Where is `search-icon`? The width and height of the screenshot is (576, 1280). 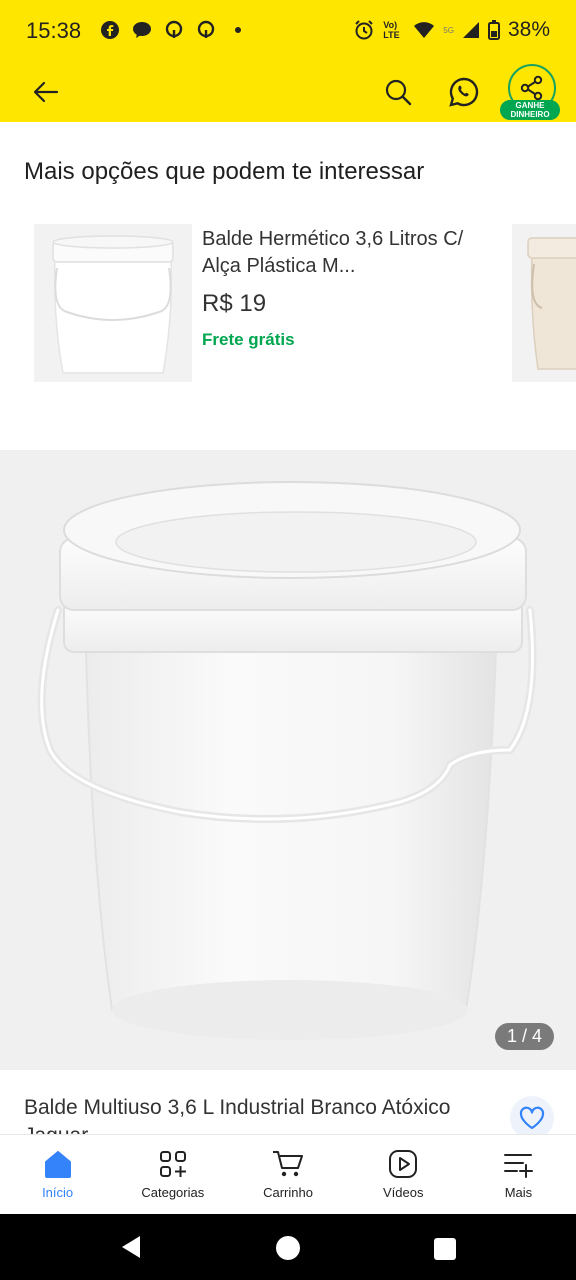 search-icon is located at coordinates (398, 92).